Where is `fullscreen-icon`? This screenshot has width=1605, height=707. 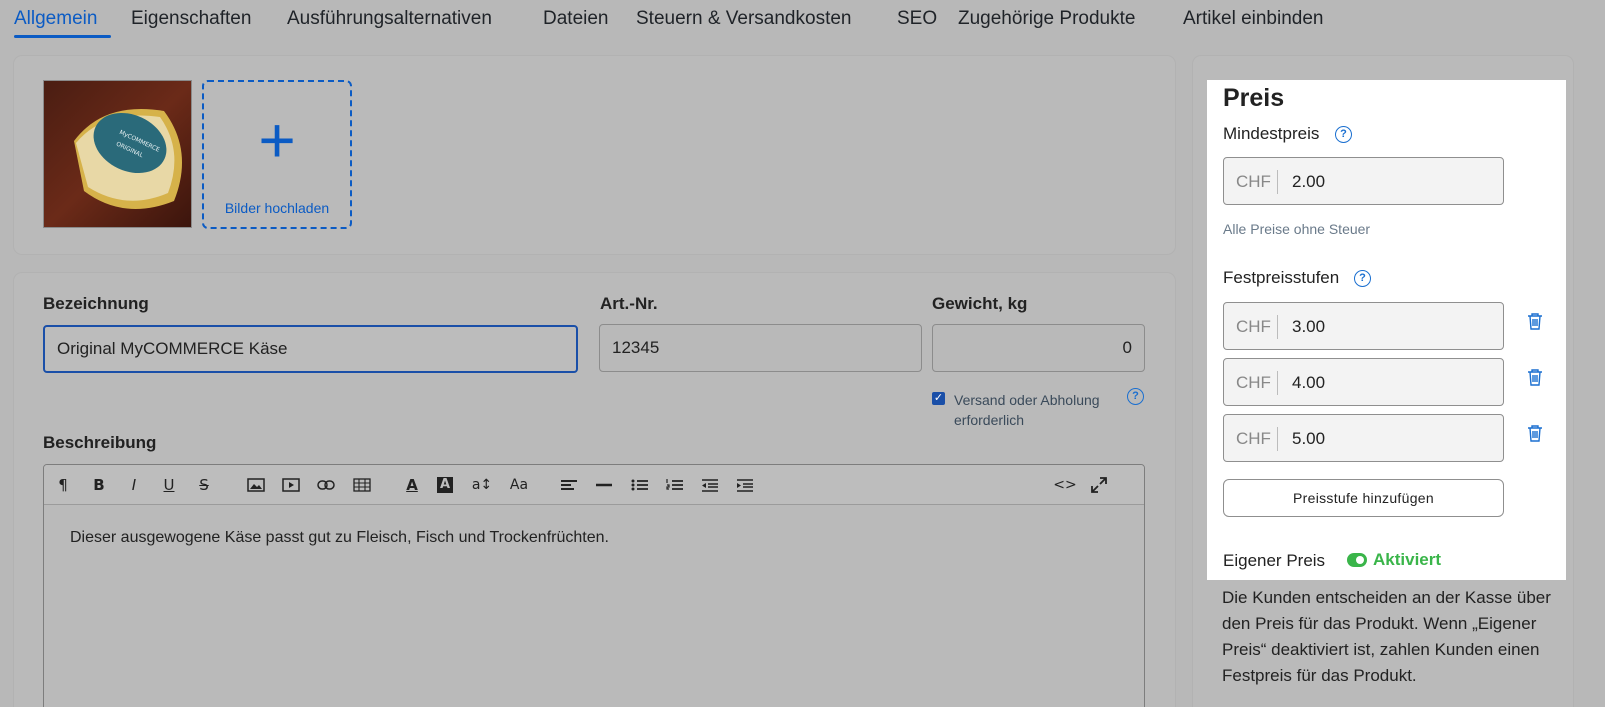
fullscreen-icon is located at coordinates (1099, 485).